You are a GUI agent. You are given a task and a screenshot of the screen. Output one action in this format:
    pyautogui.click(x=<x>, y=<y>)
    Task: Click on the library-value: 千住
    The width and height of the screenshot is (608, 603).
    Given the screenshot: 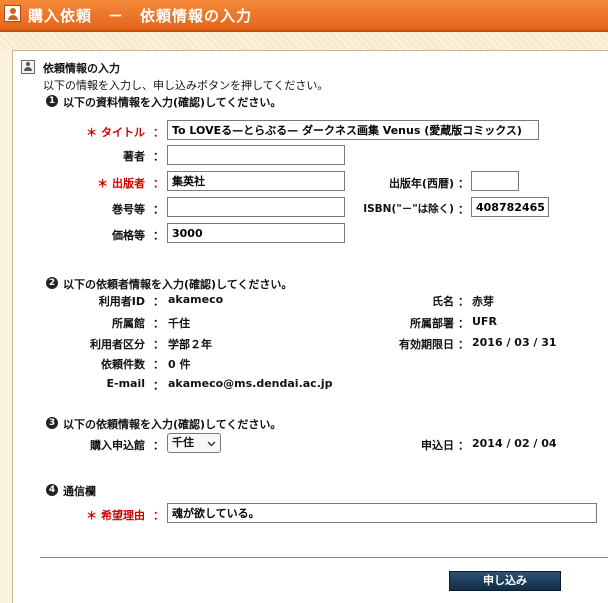 What is the action you would take?
    pyautogui.click(x=179, y=323)
    